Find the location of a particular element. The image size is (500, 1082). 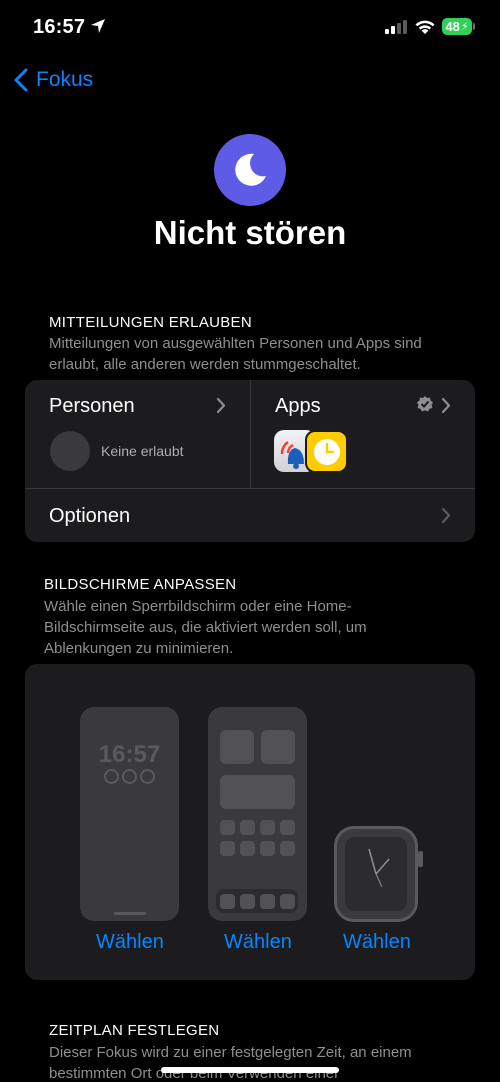

battery-icon: 48 ⚡ is located at coordinates (457, 26).